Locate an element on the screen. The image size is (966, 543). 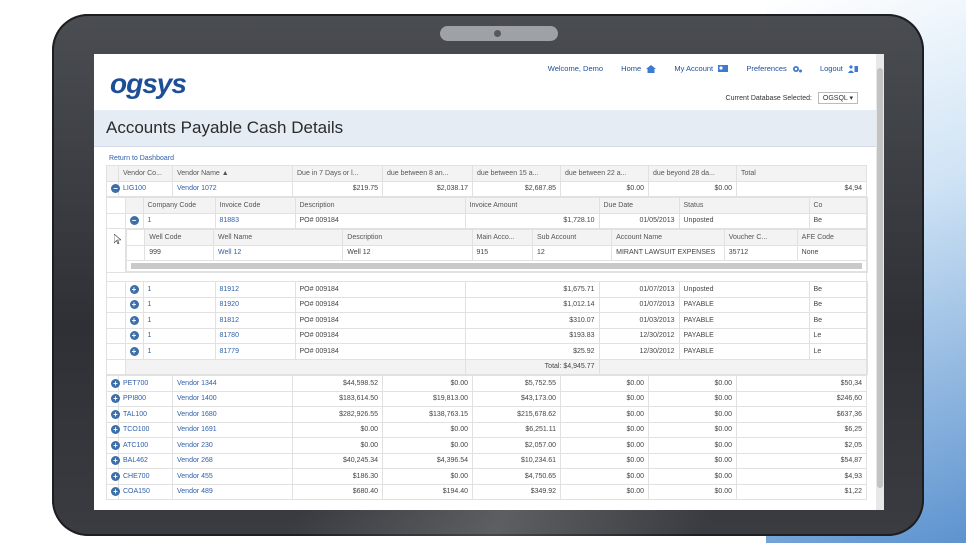
due-7: $0.00 is located at coordinates (337, 429).